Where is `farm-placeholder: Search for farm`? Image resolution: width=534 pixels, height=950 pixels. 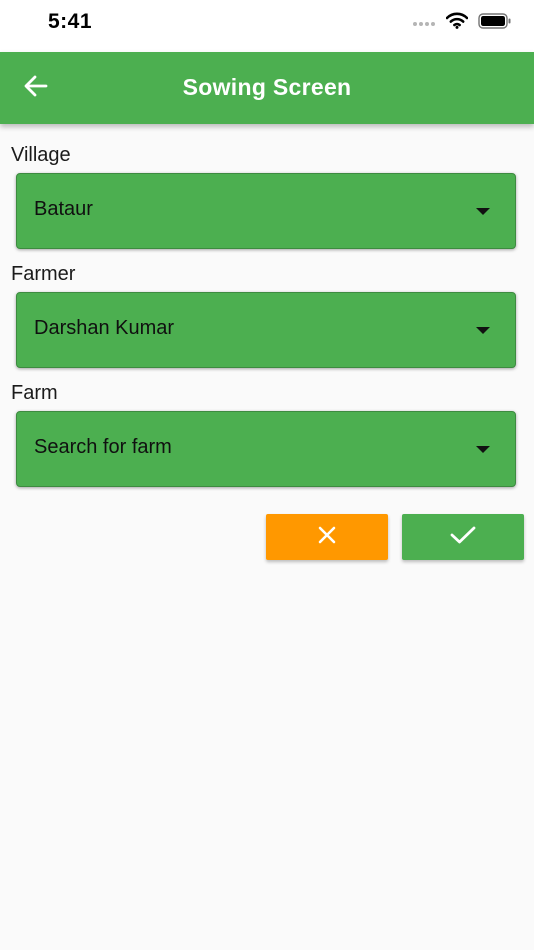 farm-placeholder: Search for farm is located at coordinates (103, 447).